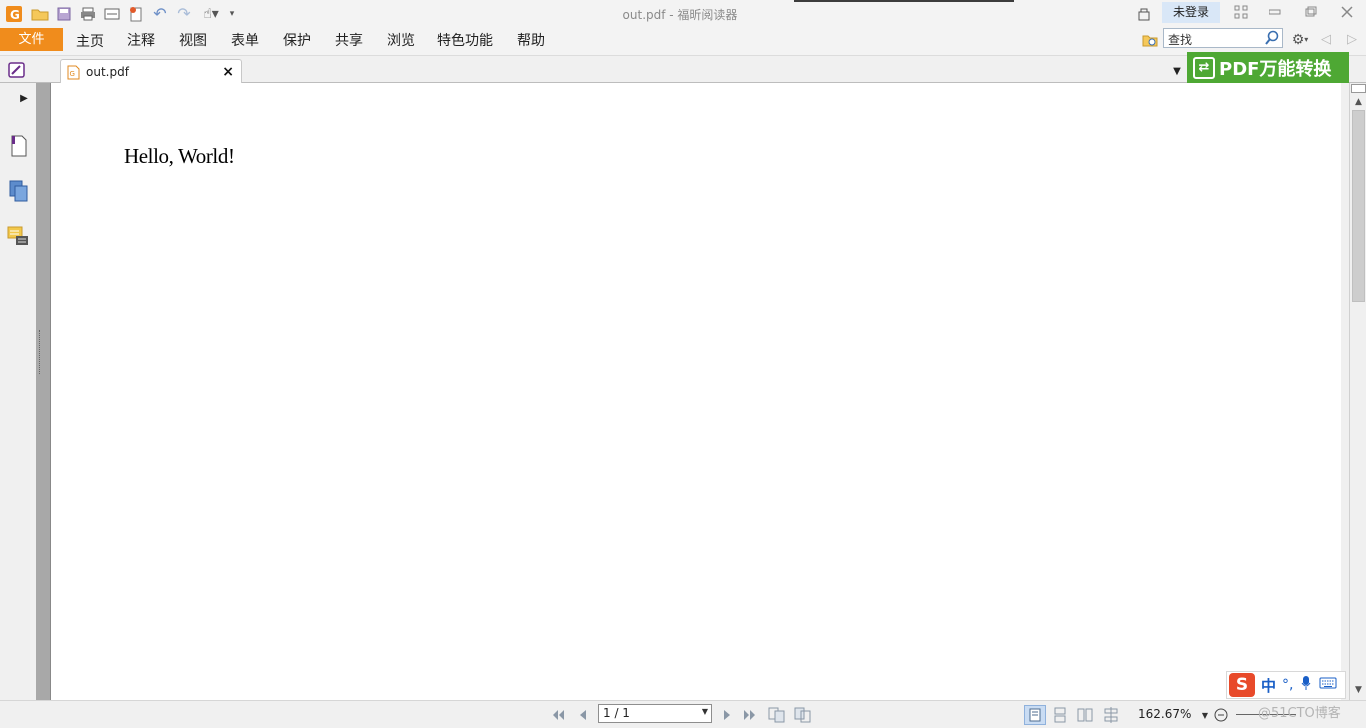 The image size is (1366, 728). What do you see at coordinates (1164, 714) in the screenshot?
I see `zoom-level: 162.67%` at bounding box center [1164, 714].